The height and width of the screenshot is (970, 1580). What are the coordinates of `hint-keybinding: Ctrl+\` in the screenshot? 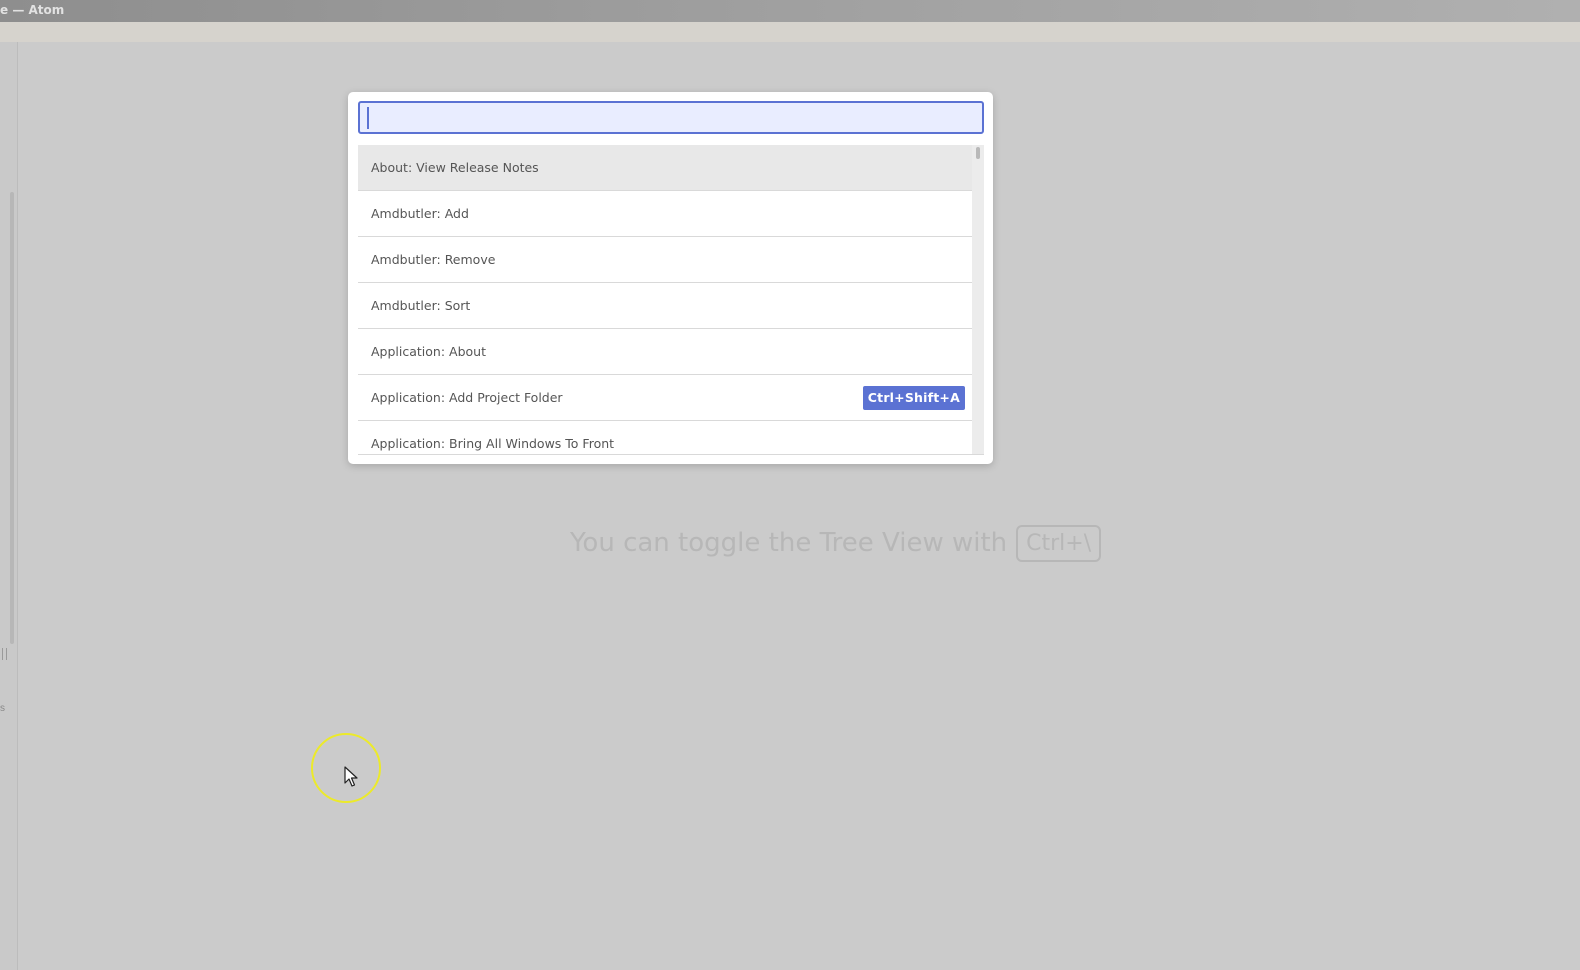 It's located at (1059, 543).